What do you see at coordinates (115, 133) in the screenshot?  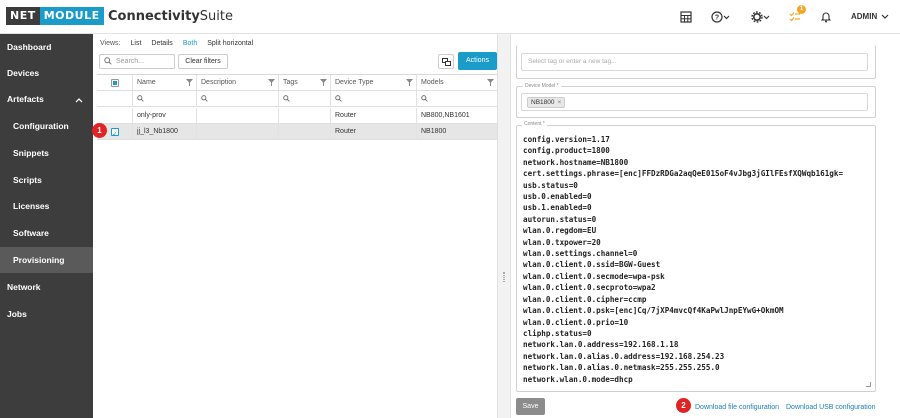 I see `row-checkbox` at bounding box center [115, 133].